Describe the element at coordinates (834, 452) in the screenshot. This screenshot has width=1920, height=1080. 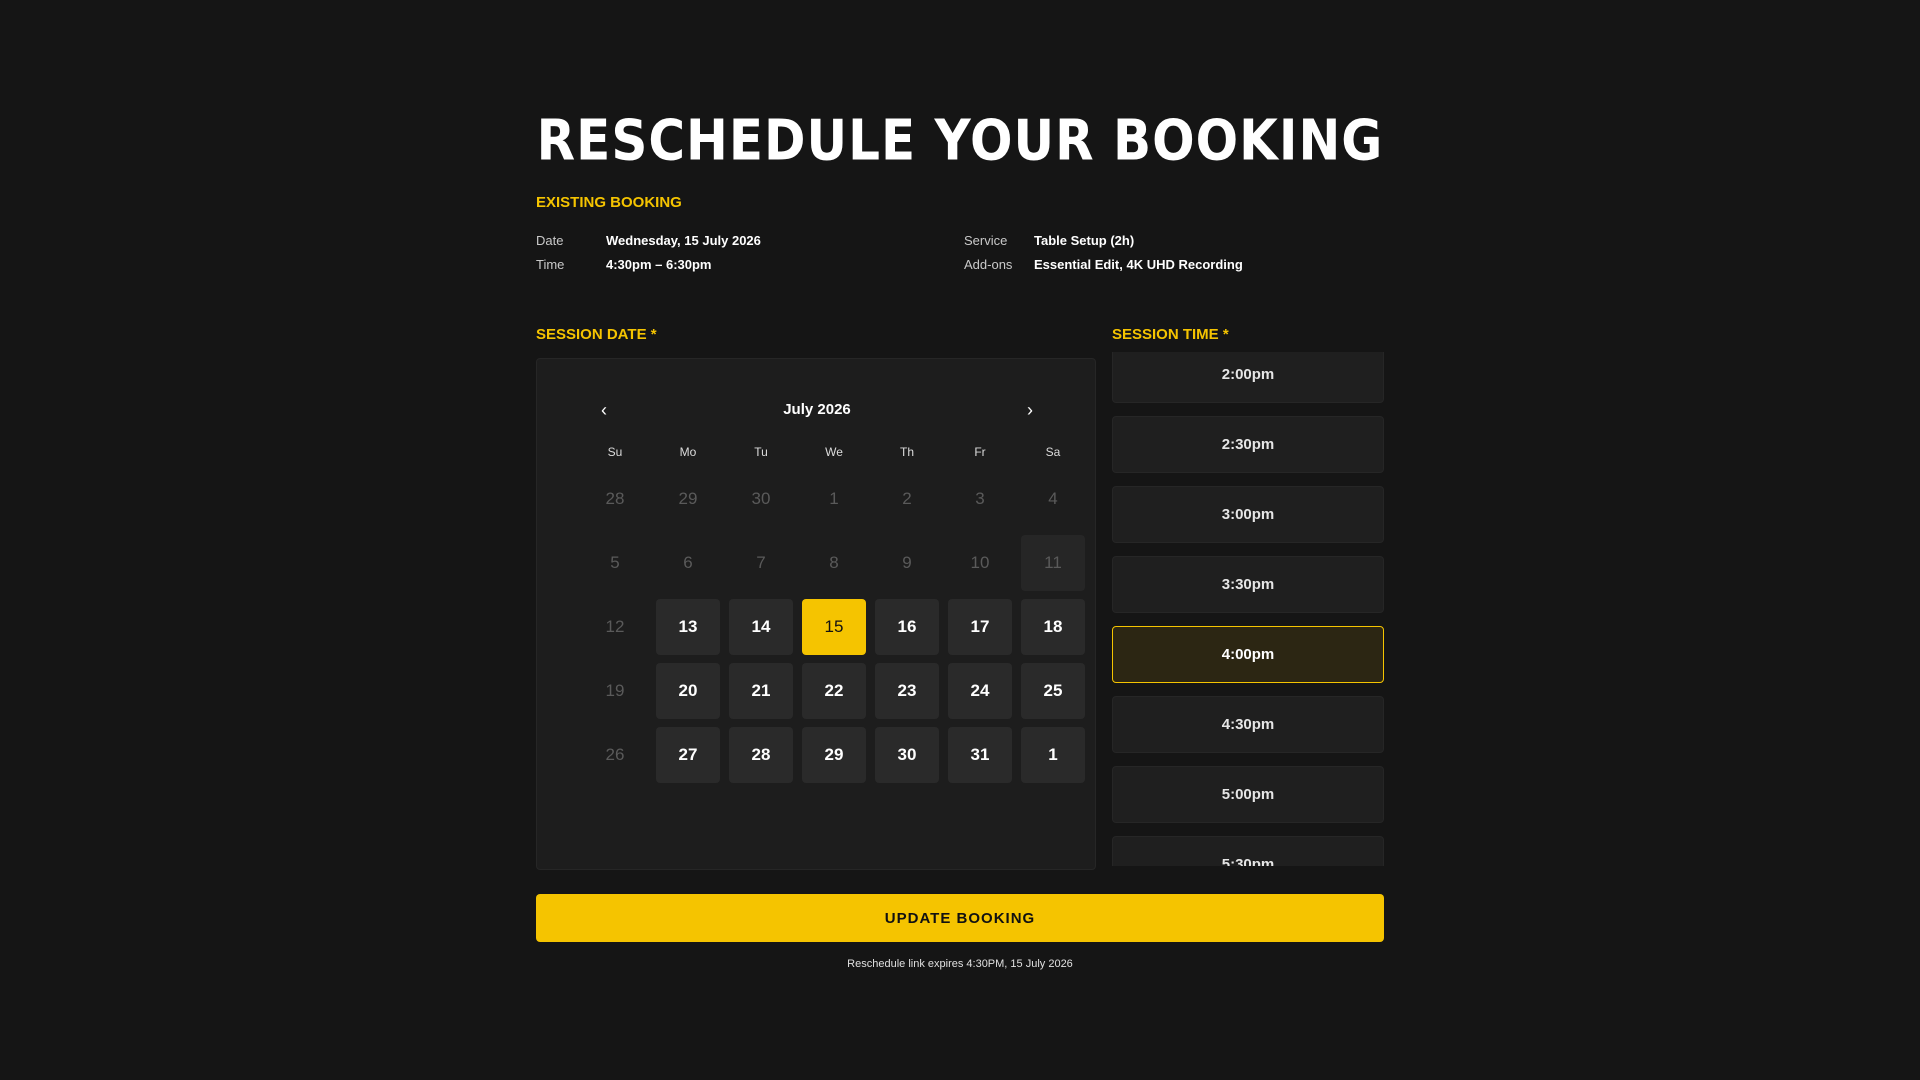
I see `weekday-label: We` at that location.